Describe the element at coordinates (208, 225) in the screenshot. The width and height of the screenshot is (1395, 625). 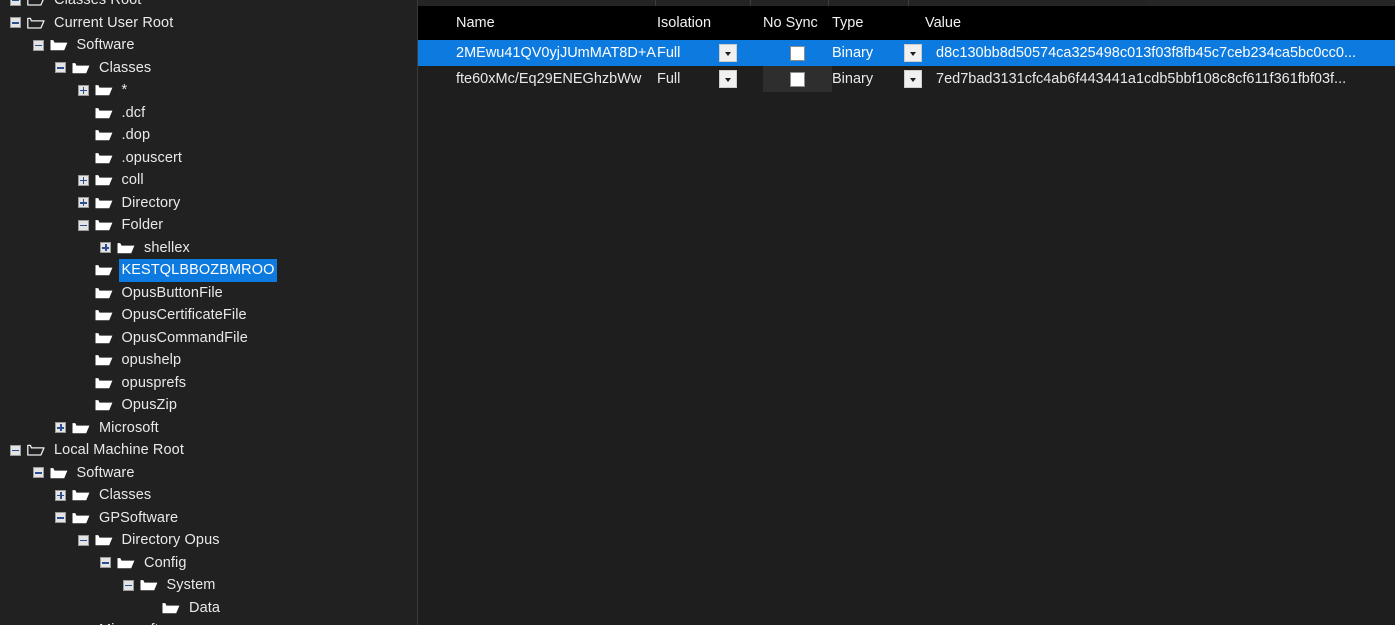
I see `tree-item-folder: Folder` at that location.